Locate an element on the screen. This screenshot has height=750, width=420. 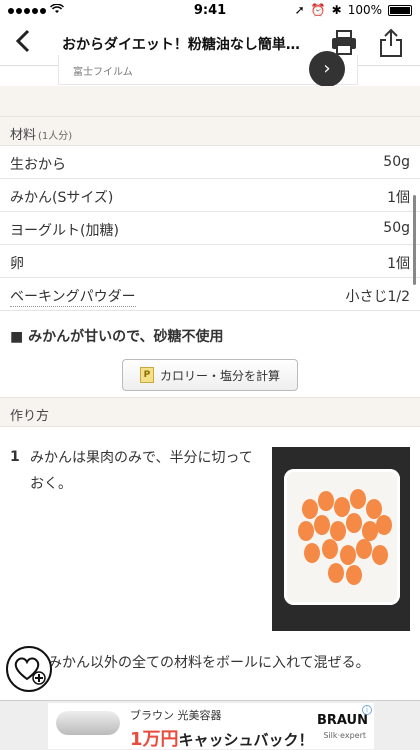
ingredient-qty: 小さじ1/2 is located at coordinates (377, 297).